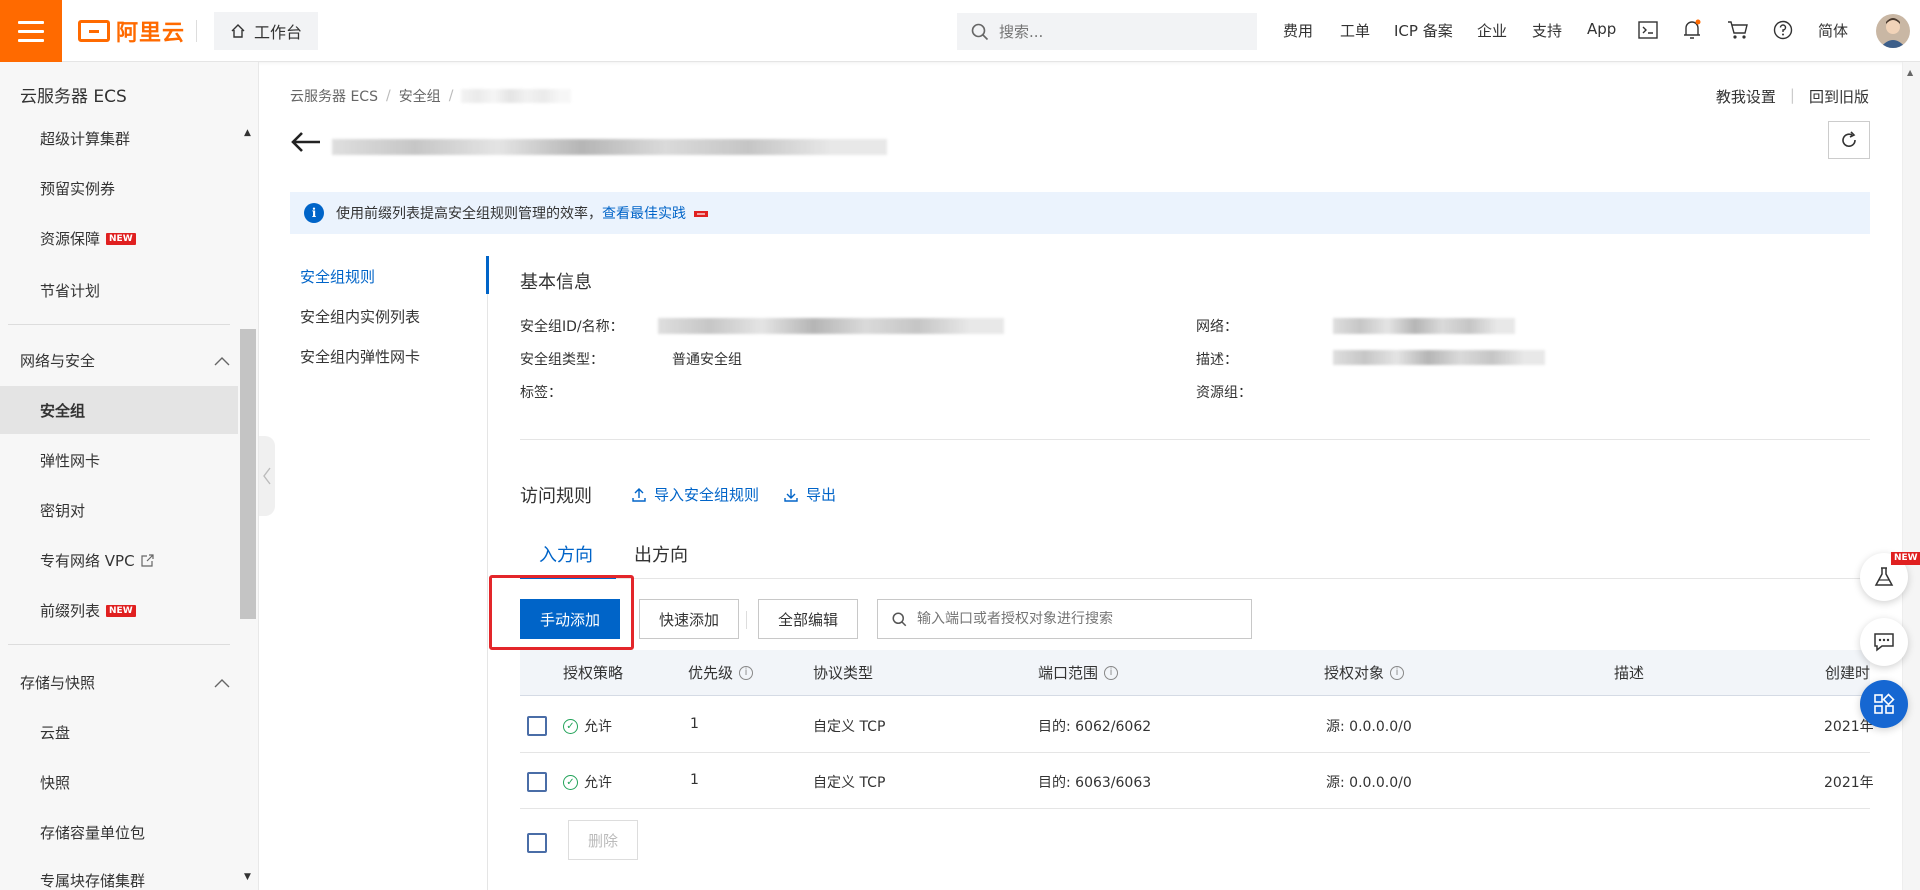 Image resolution: width=1920 pixels, height=890 pixels. Describe the element at coordinates (1884, 704) in the screenshot. I see `apps-button` at that location.